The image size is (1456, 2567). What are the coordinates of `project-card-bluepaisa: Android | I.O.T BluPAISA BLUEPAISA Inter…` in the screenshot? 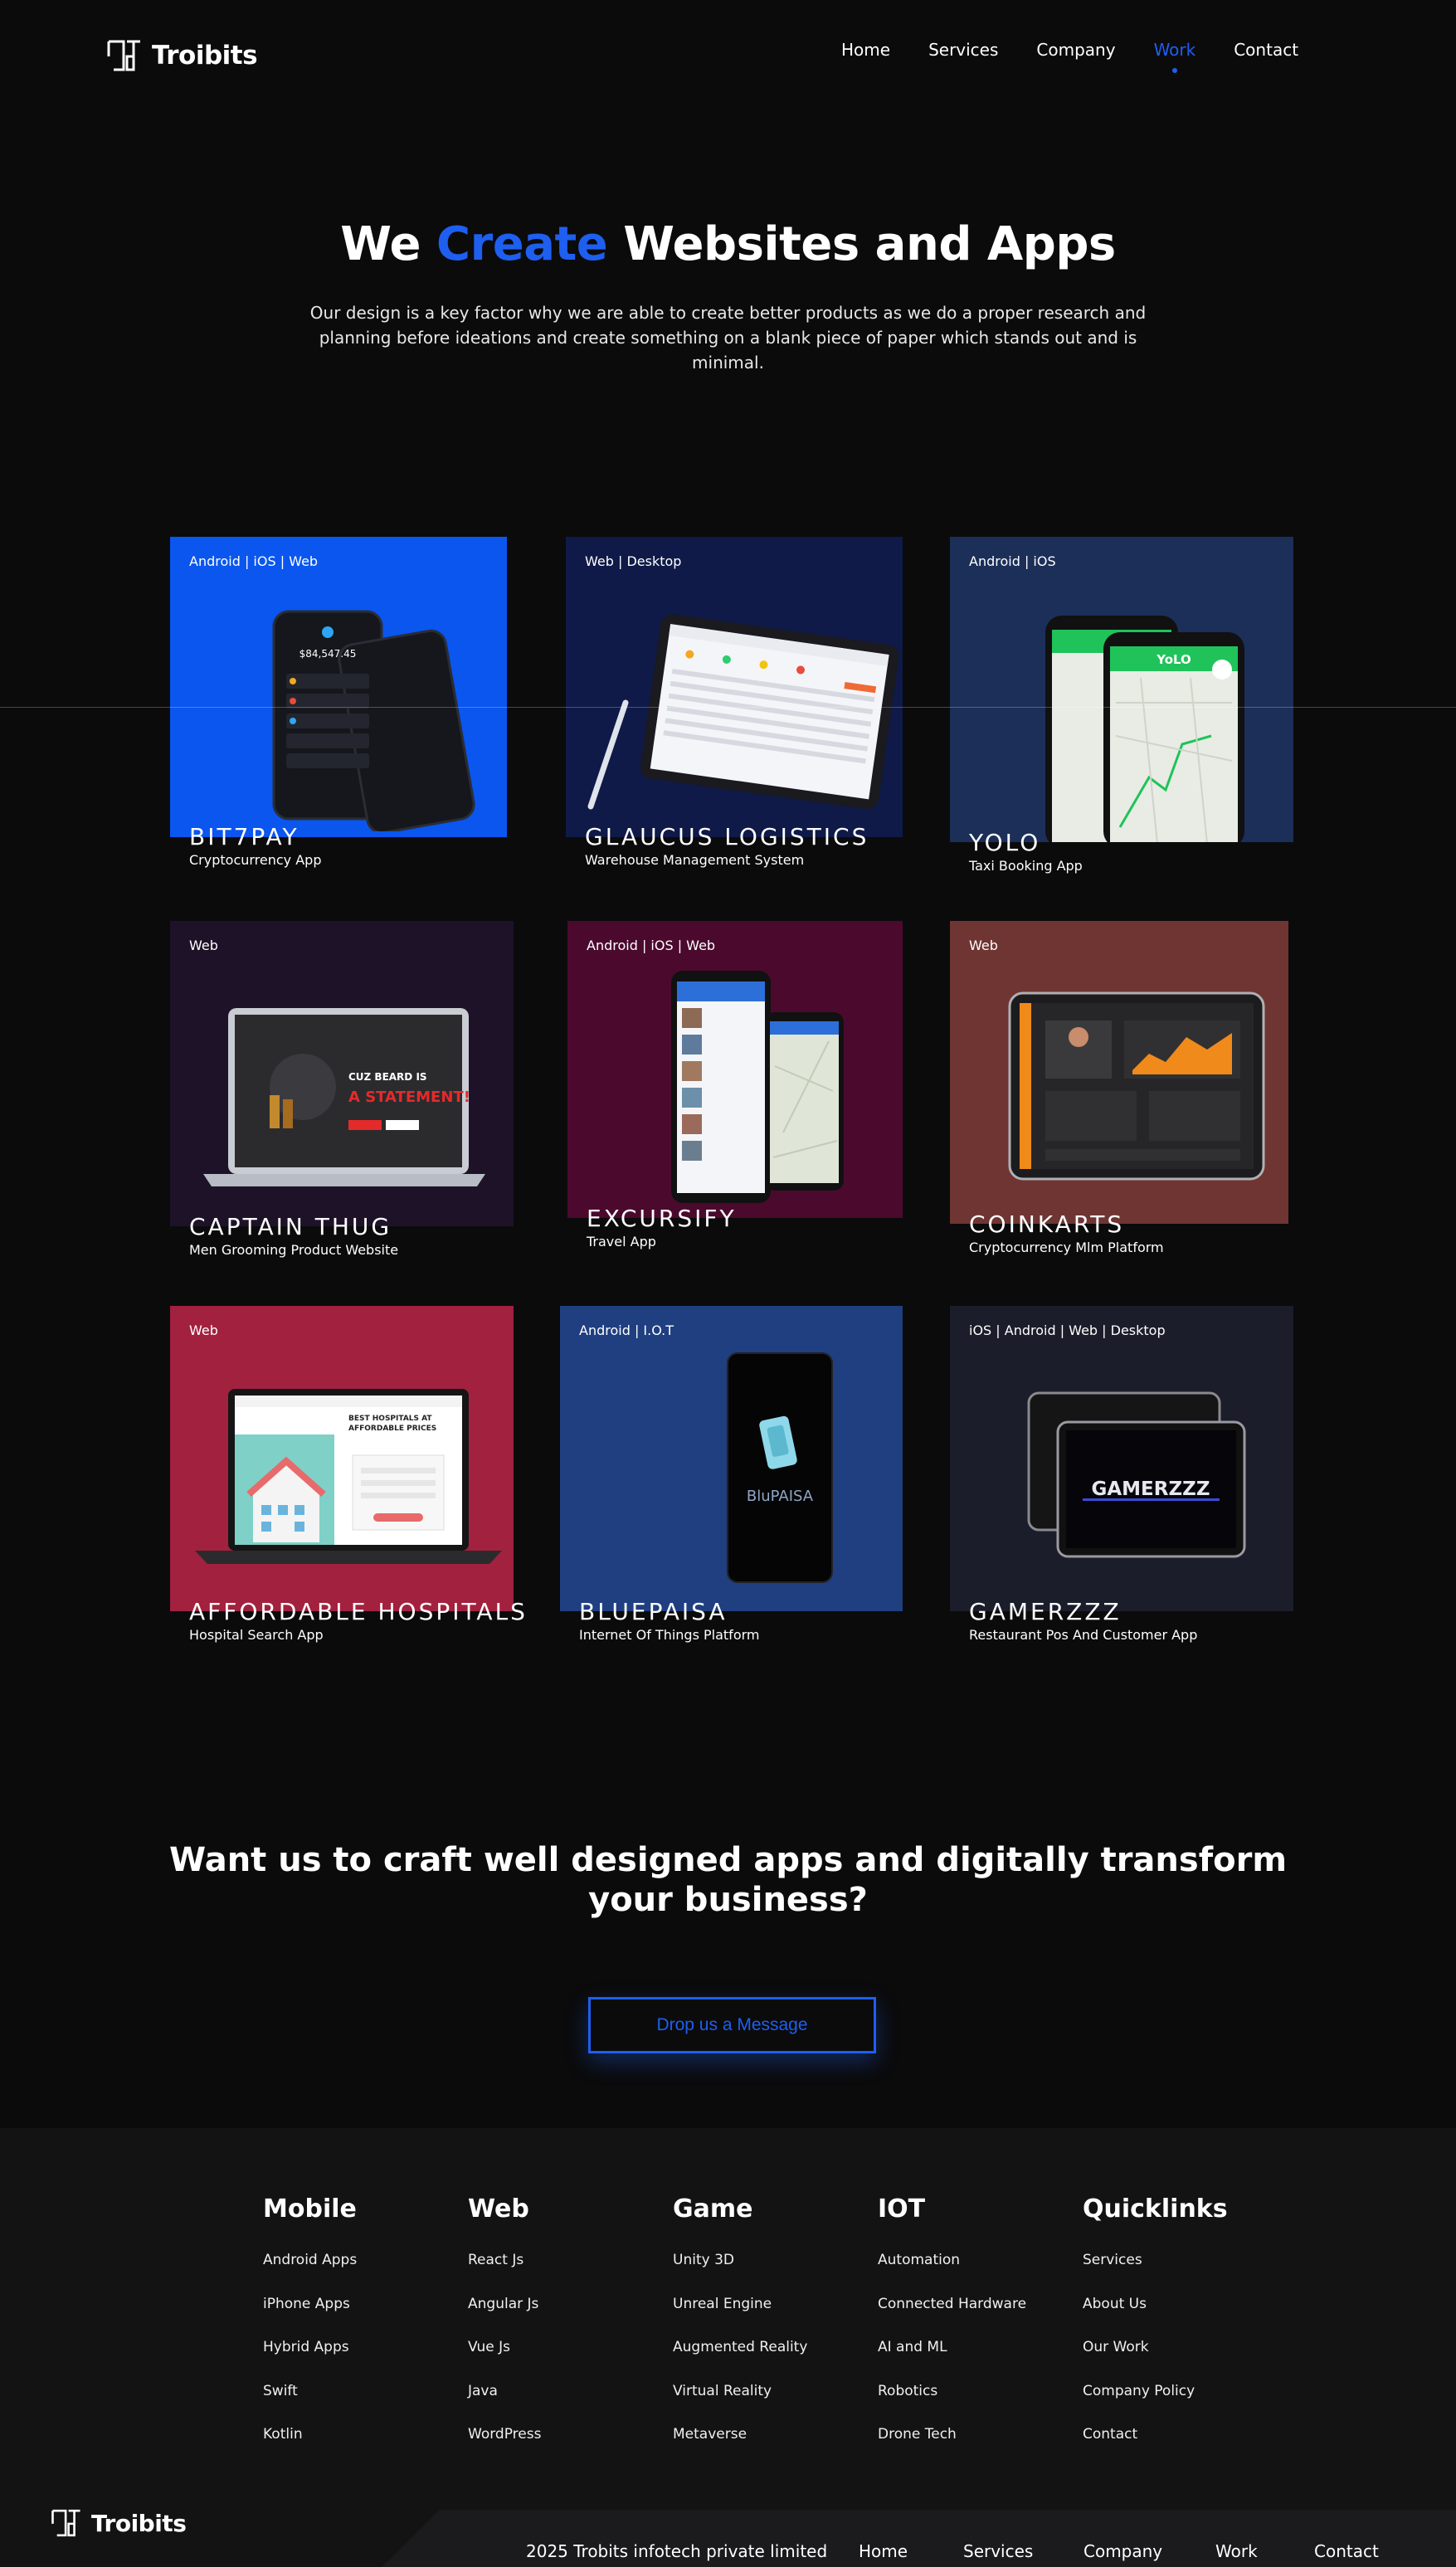 It's located at (731, 1480).